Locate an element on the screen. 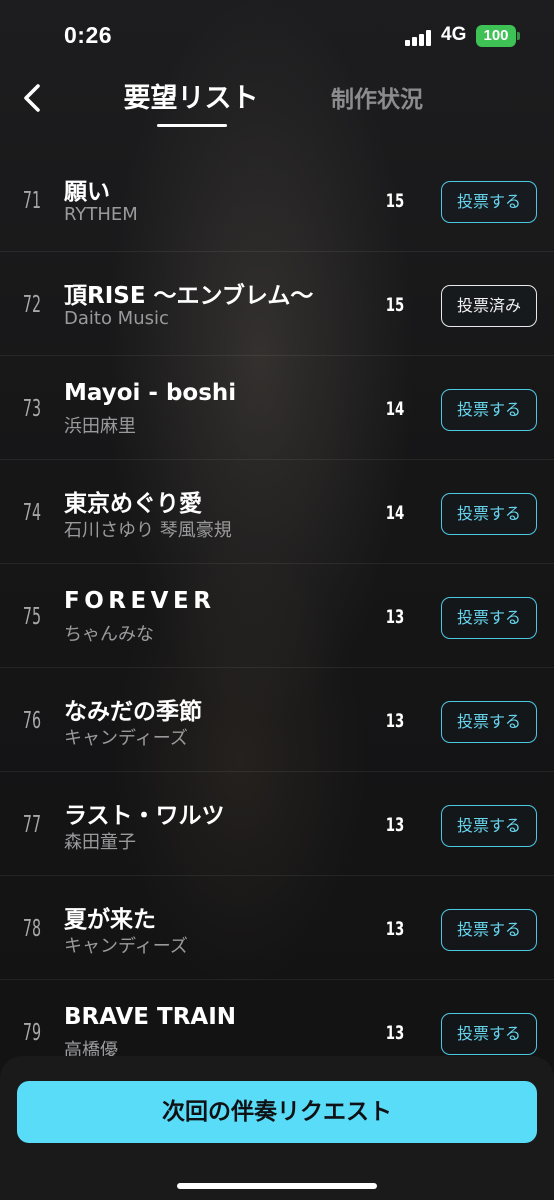 Image resolution: width=554 pixels, height=1200 pixels. list-item: 75 FOREVER ちゃんみな 13 投票する is located at coordinates (277, 616).